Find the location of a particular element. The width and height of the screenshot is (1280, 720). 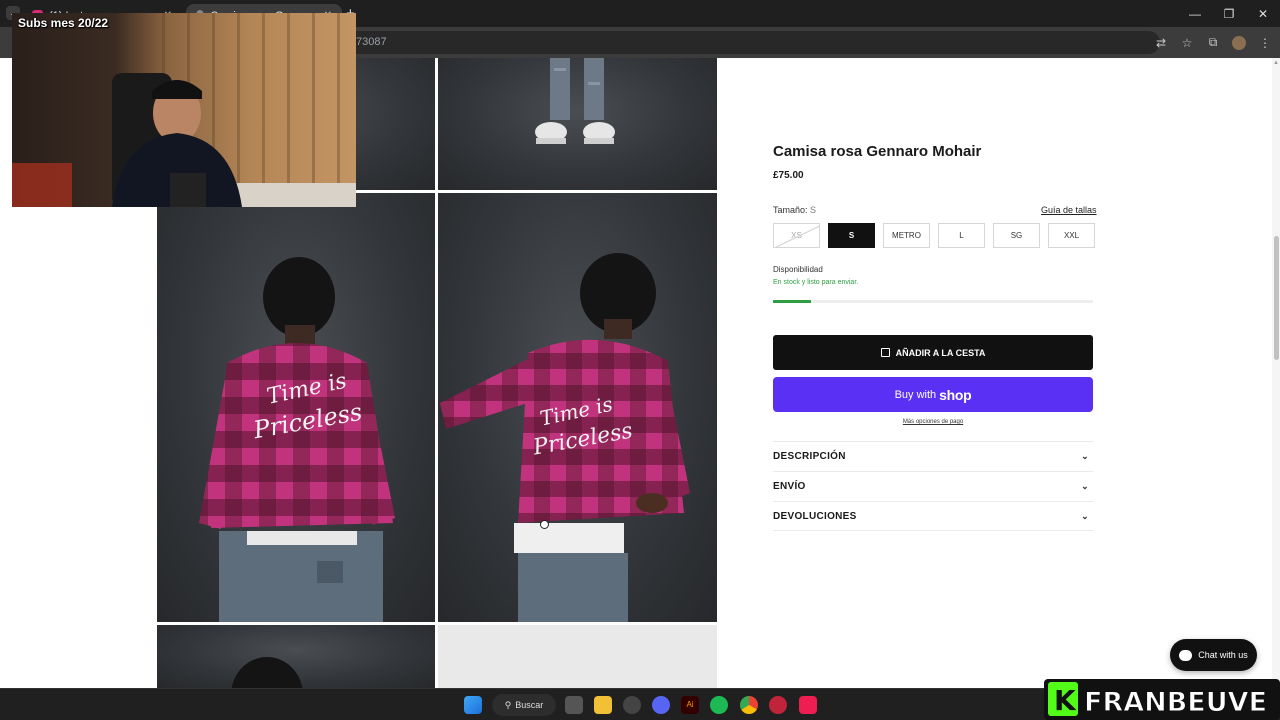

accordion-label: DEVOLUCIONES is located at coordinates (815, 516).